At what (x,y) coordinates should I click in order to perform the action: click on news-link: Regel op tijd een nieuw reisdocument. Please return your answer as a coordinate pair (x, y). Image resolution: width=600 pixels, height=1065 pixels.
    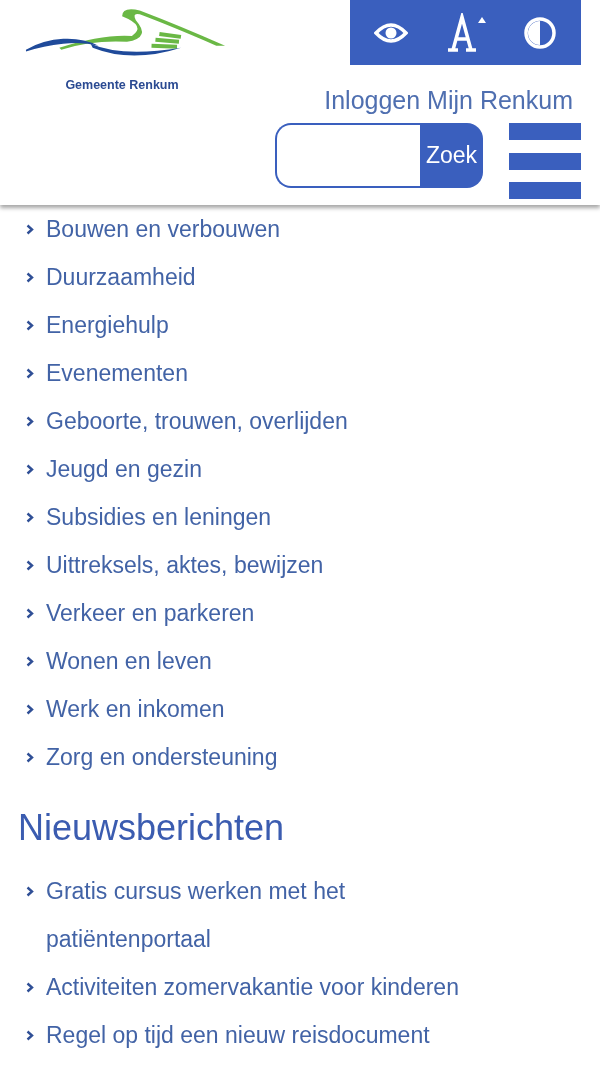
    Looking at the image, I should click on (314, 1035).